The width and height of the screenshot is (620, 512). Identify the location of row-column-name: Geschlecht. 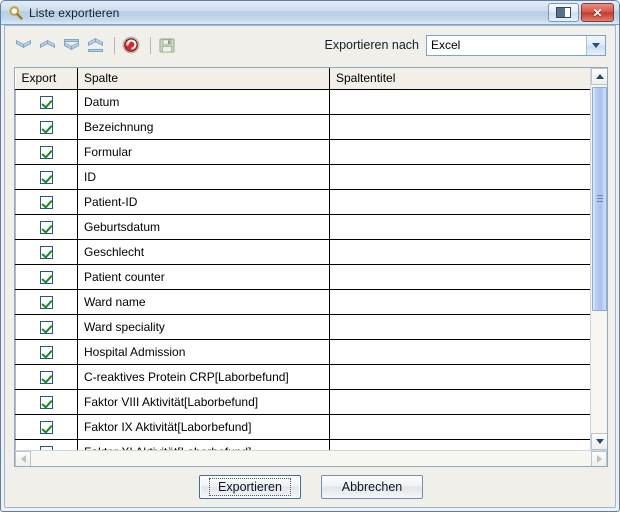
(203, 252).